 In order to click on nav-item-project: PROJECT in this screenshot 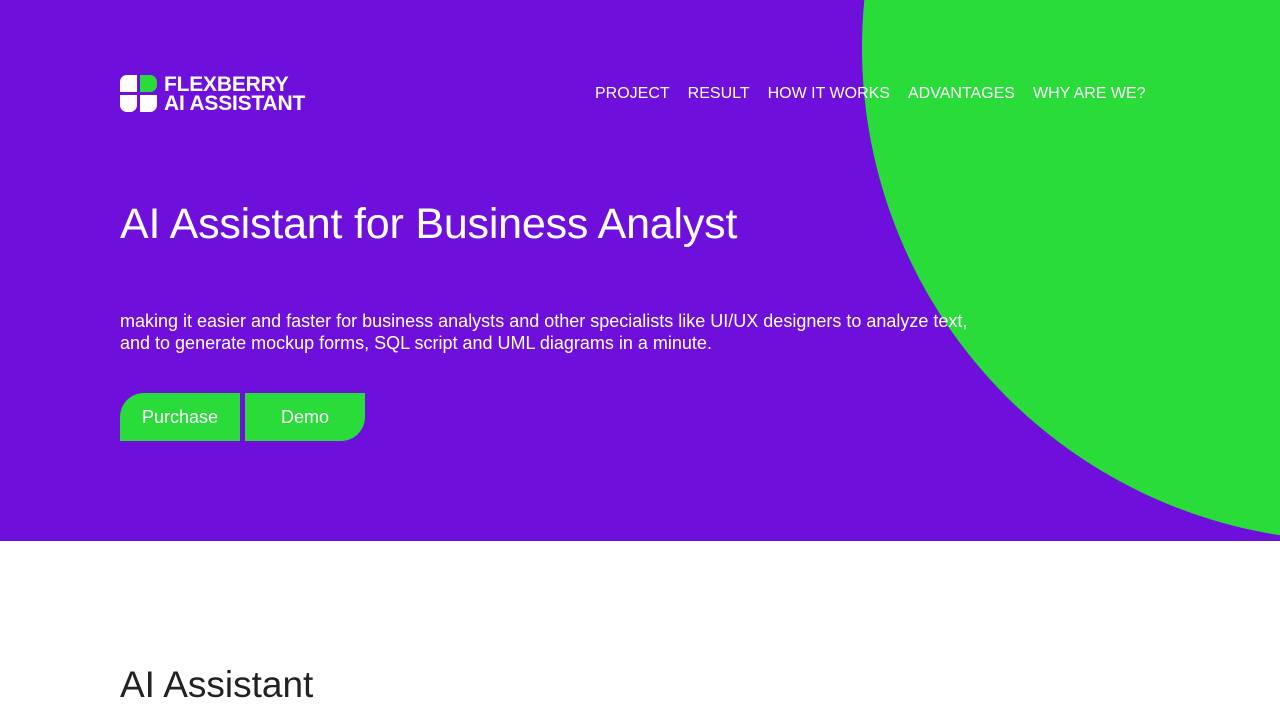, I will do `click(632, 94)`.